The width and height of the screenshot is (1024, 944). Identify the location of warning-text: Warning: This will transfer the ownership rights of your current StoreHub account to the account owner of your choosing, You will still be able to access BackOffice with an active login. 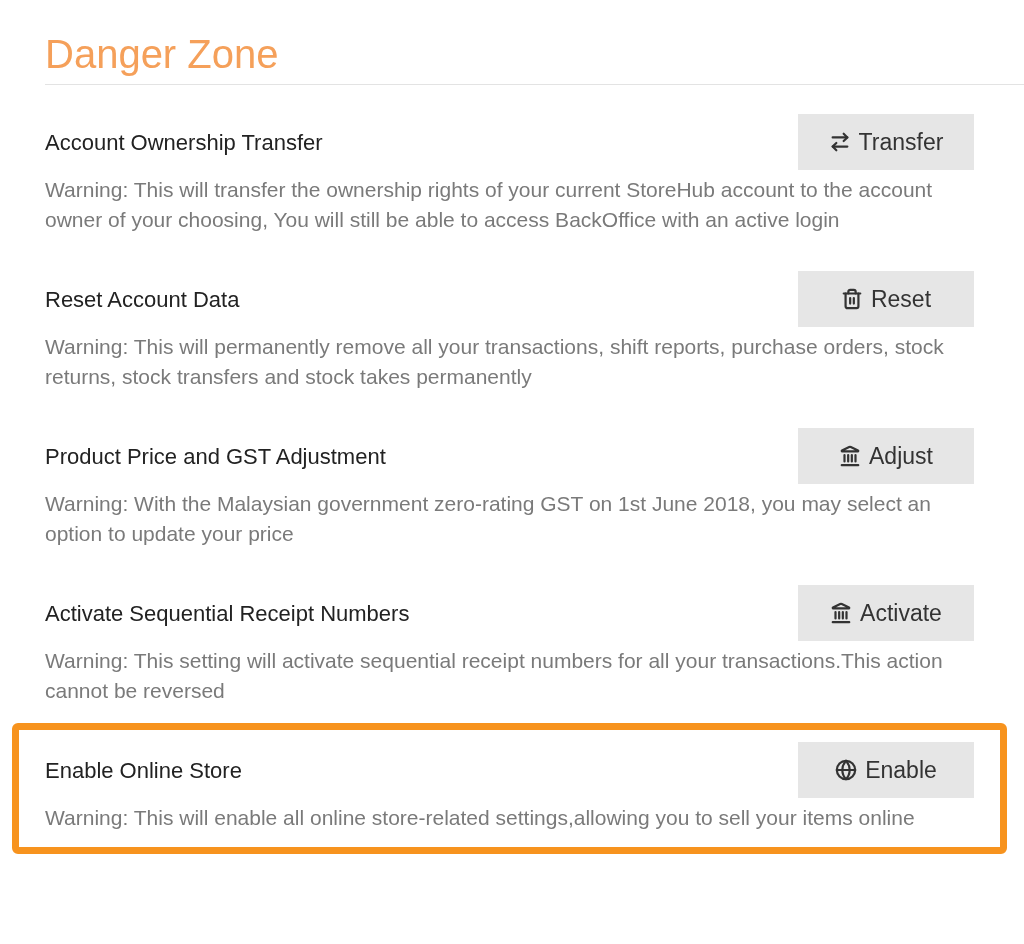
(489, 205).